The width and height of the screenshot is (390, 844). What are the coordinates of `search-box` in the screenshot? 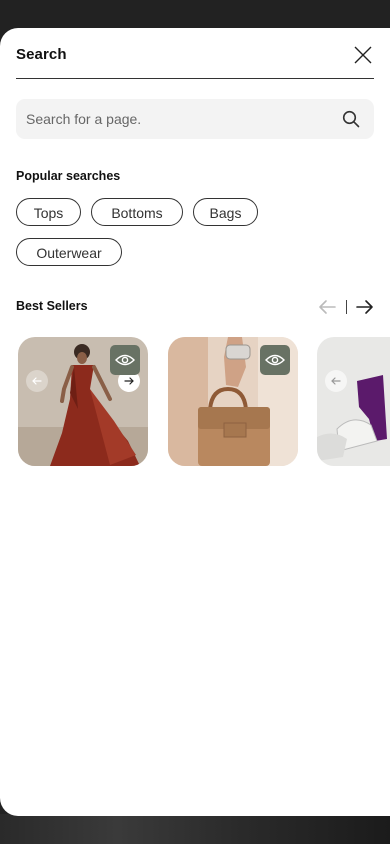 It's located at (195, 119).